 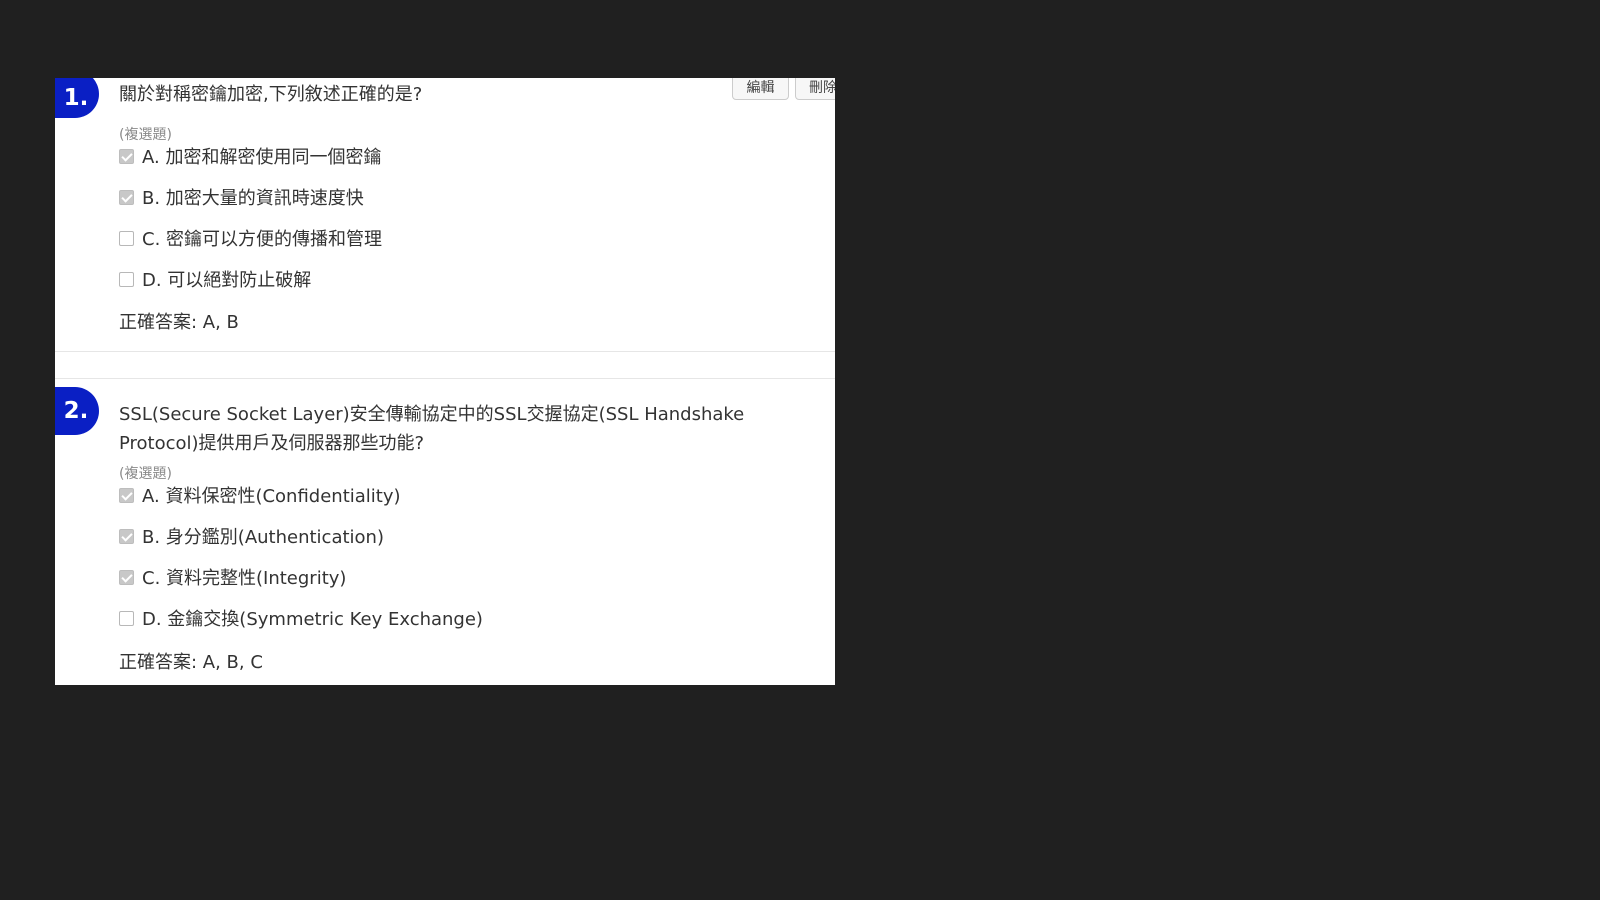 I want to click on option-item: C. 密鑰可以方便的傳播和管理, so click(x=250, y=249).